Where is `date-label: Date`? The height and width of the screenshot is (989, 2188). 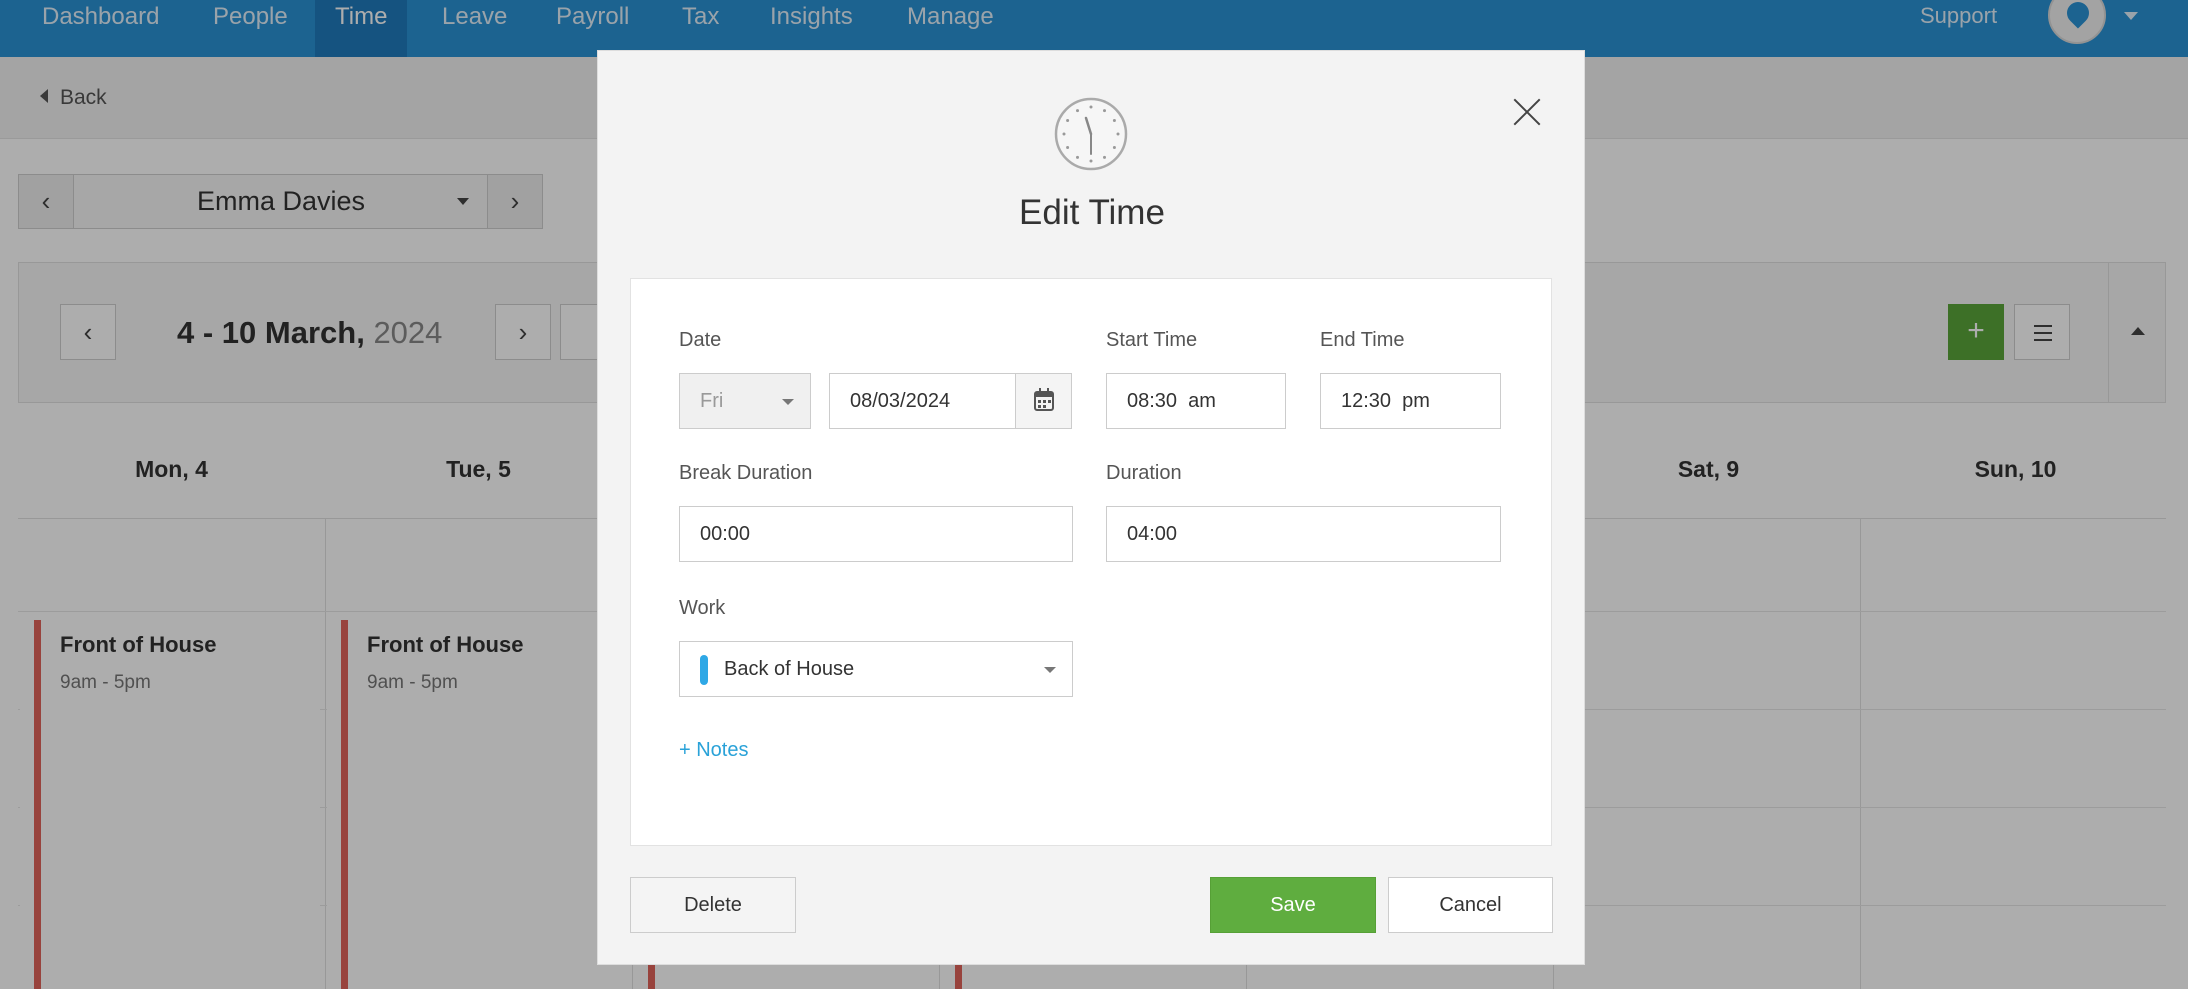 date-label: Date is located at coordinates (700, 340).